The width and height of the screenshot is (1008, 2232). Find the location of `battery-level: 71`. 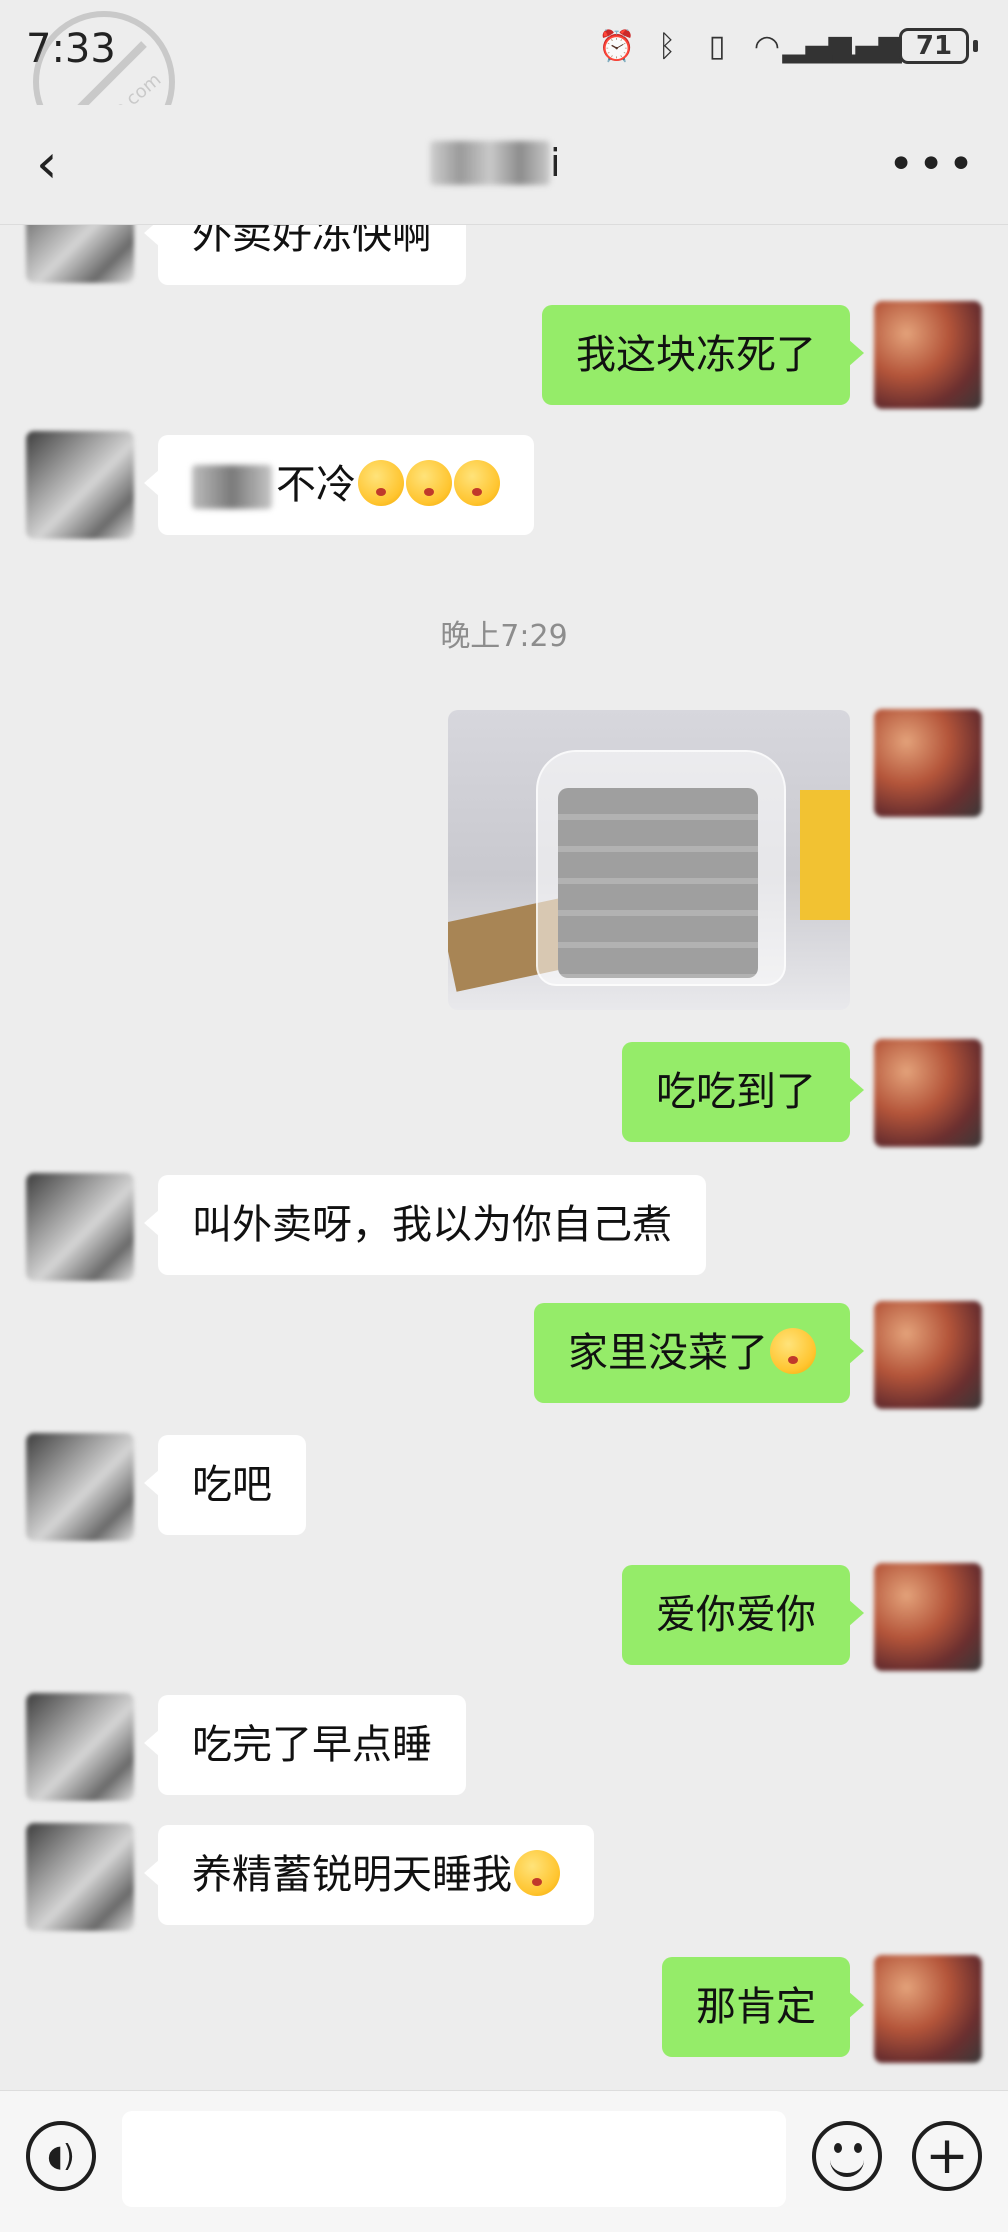

battery-level: 71 is located at coordinates (934, 46).